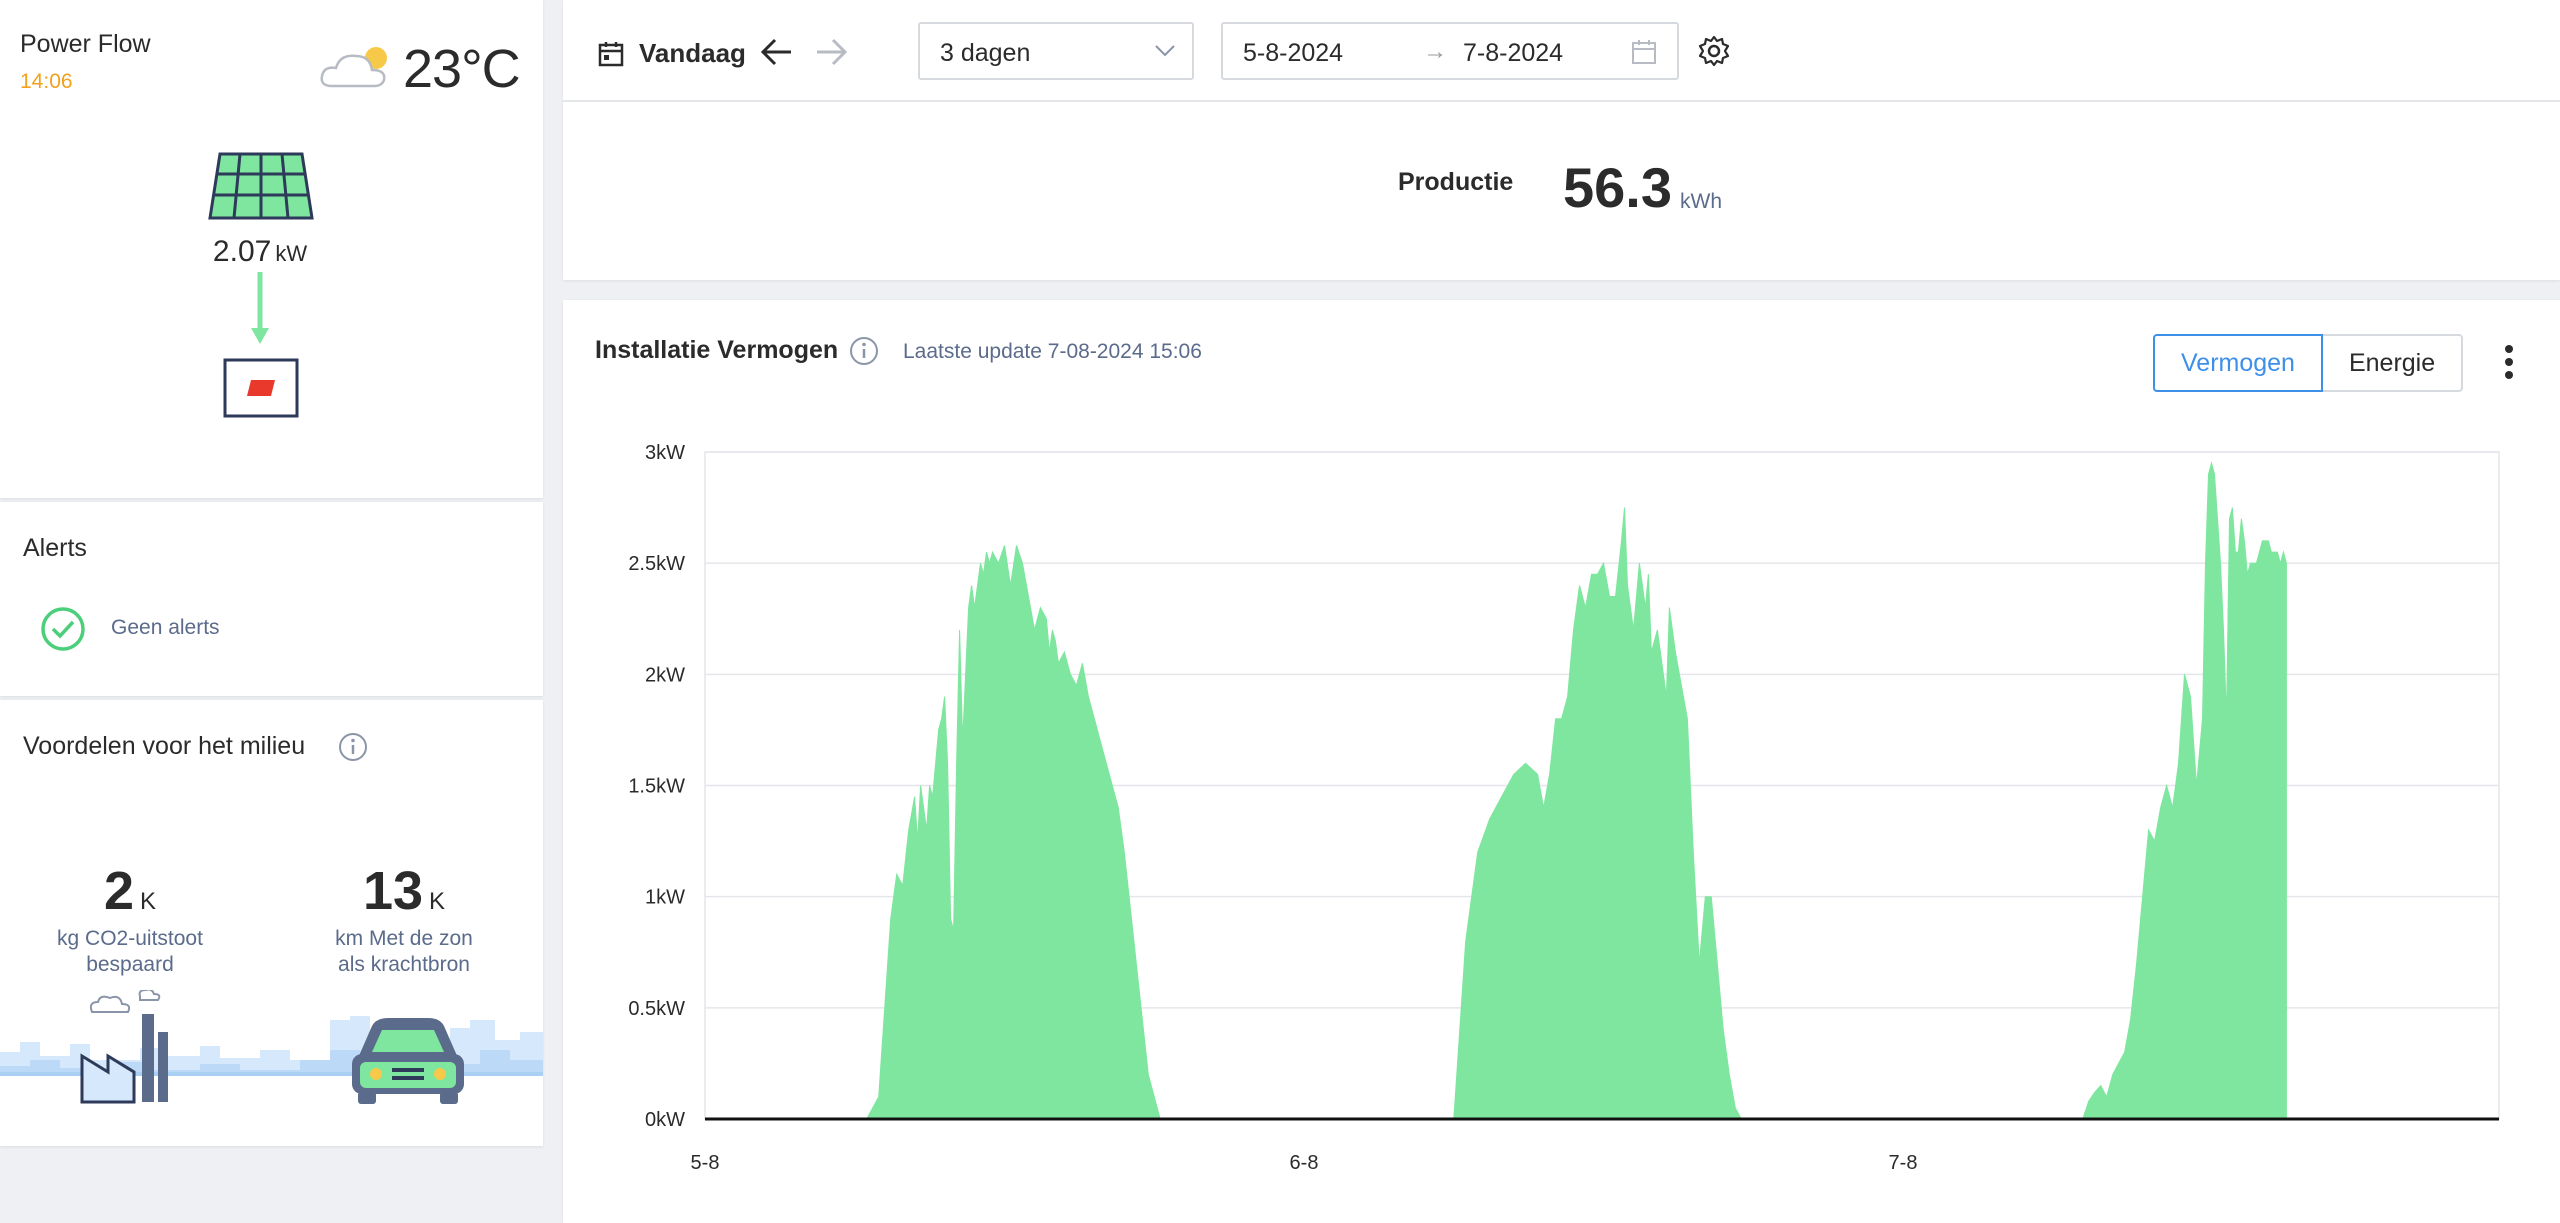 Image resolution: width=2560 pixels, height=1223 pixels. I want to click on x-tick-label: 5-8, so click(705, 1163).